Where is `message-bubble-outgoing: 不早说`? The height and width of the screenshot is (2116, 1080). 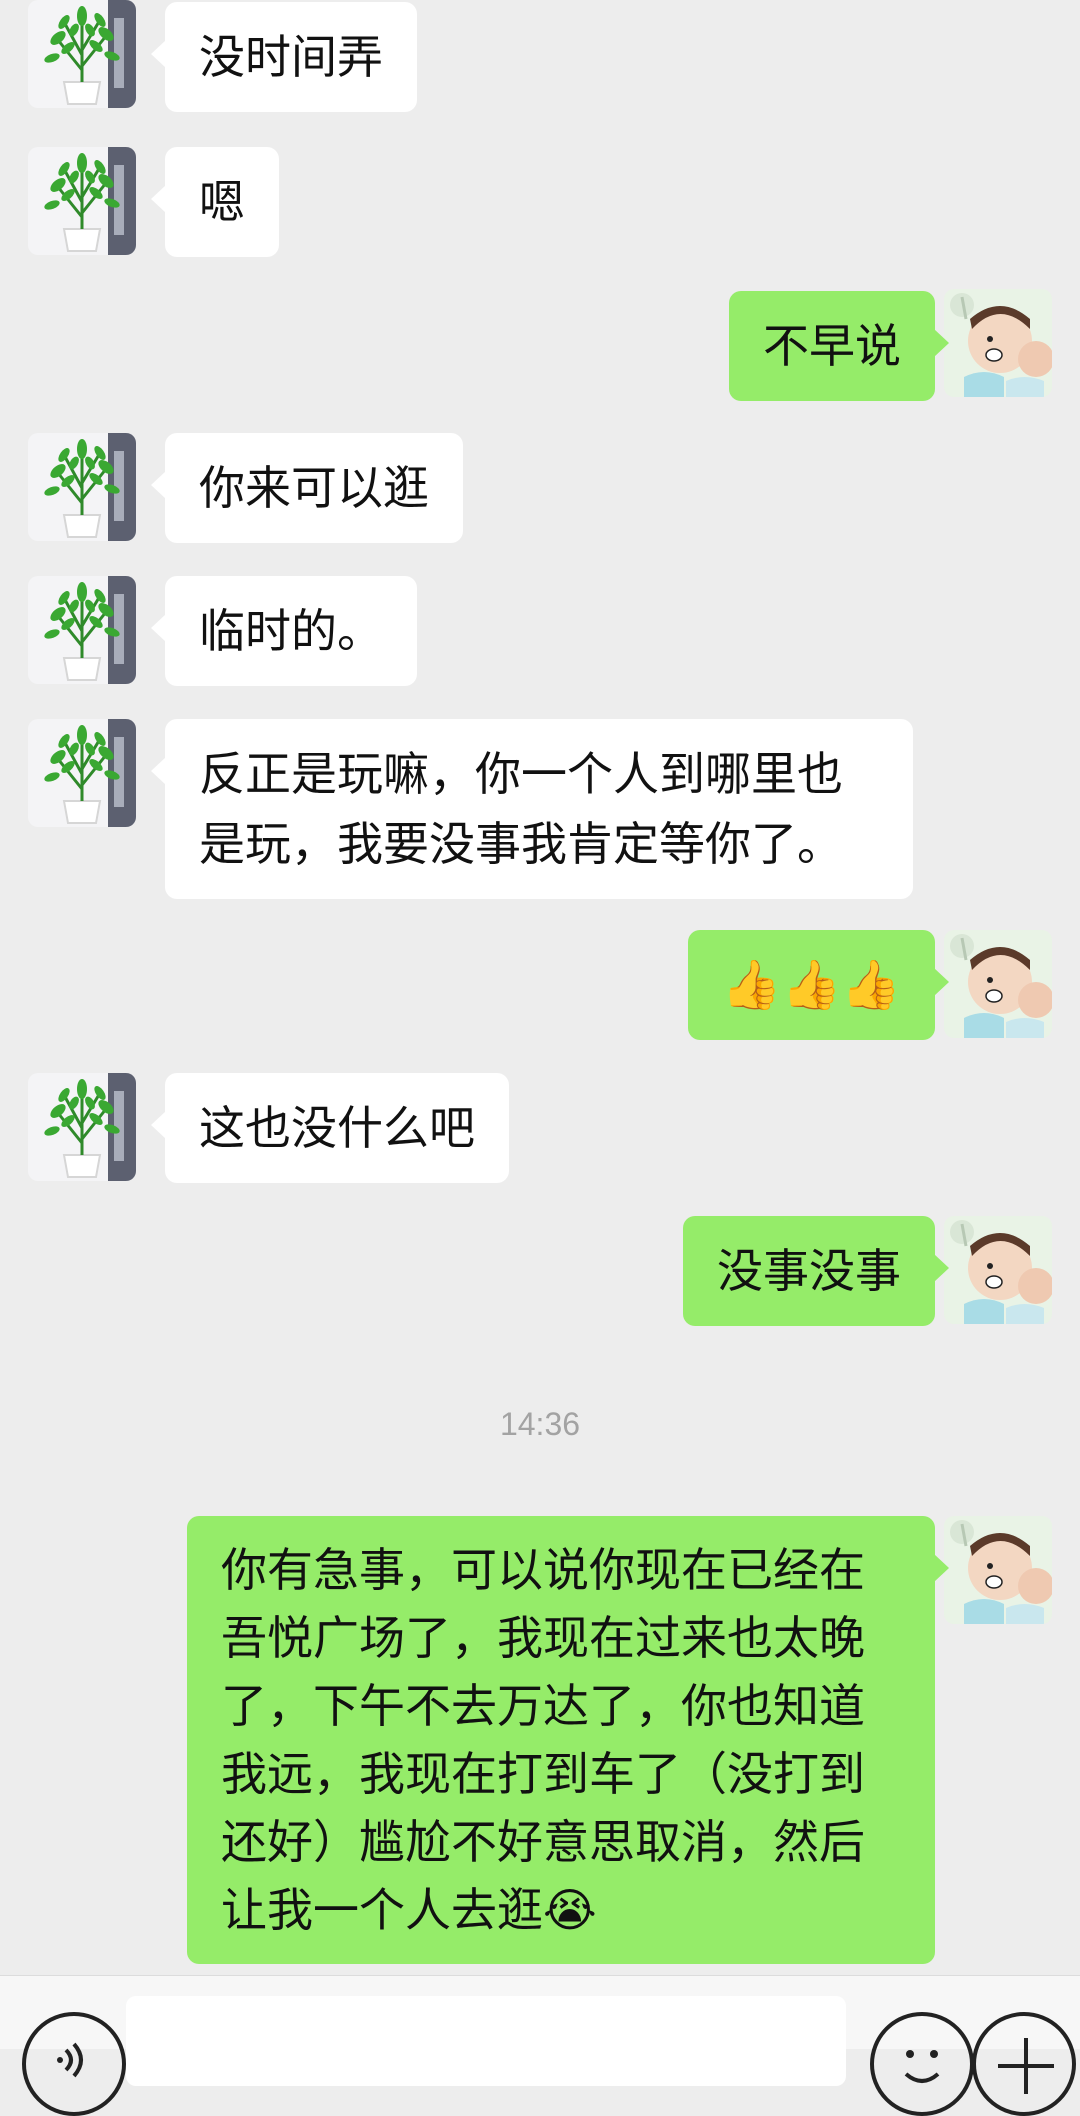 message-bubble-outgoing: 不早说 is located at coordinates (839, 346).